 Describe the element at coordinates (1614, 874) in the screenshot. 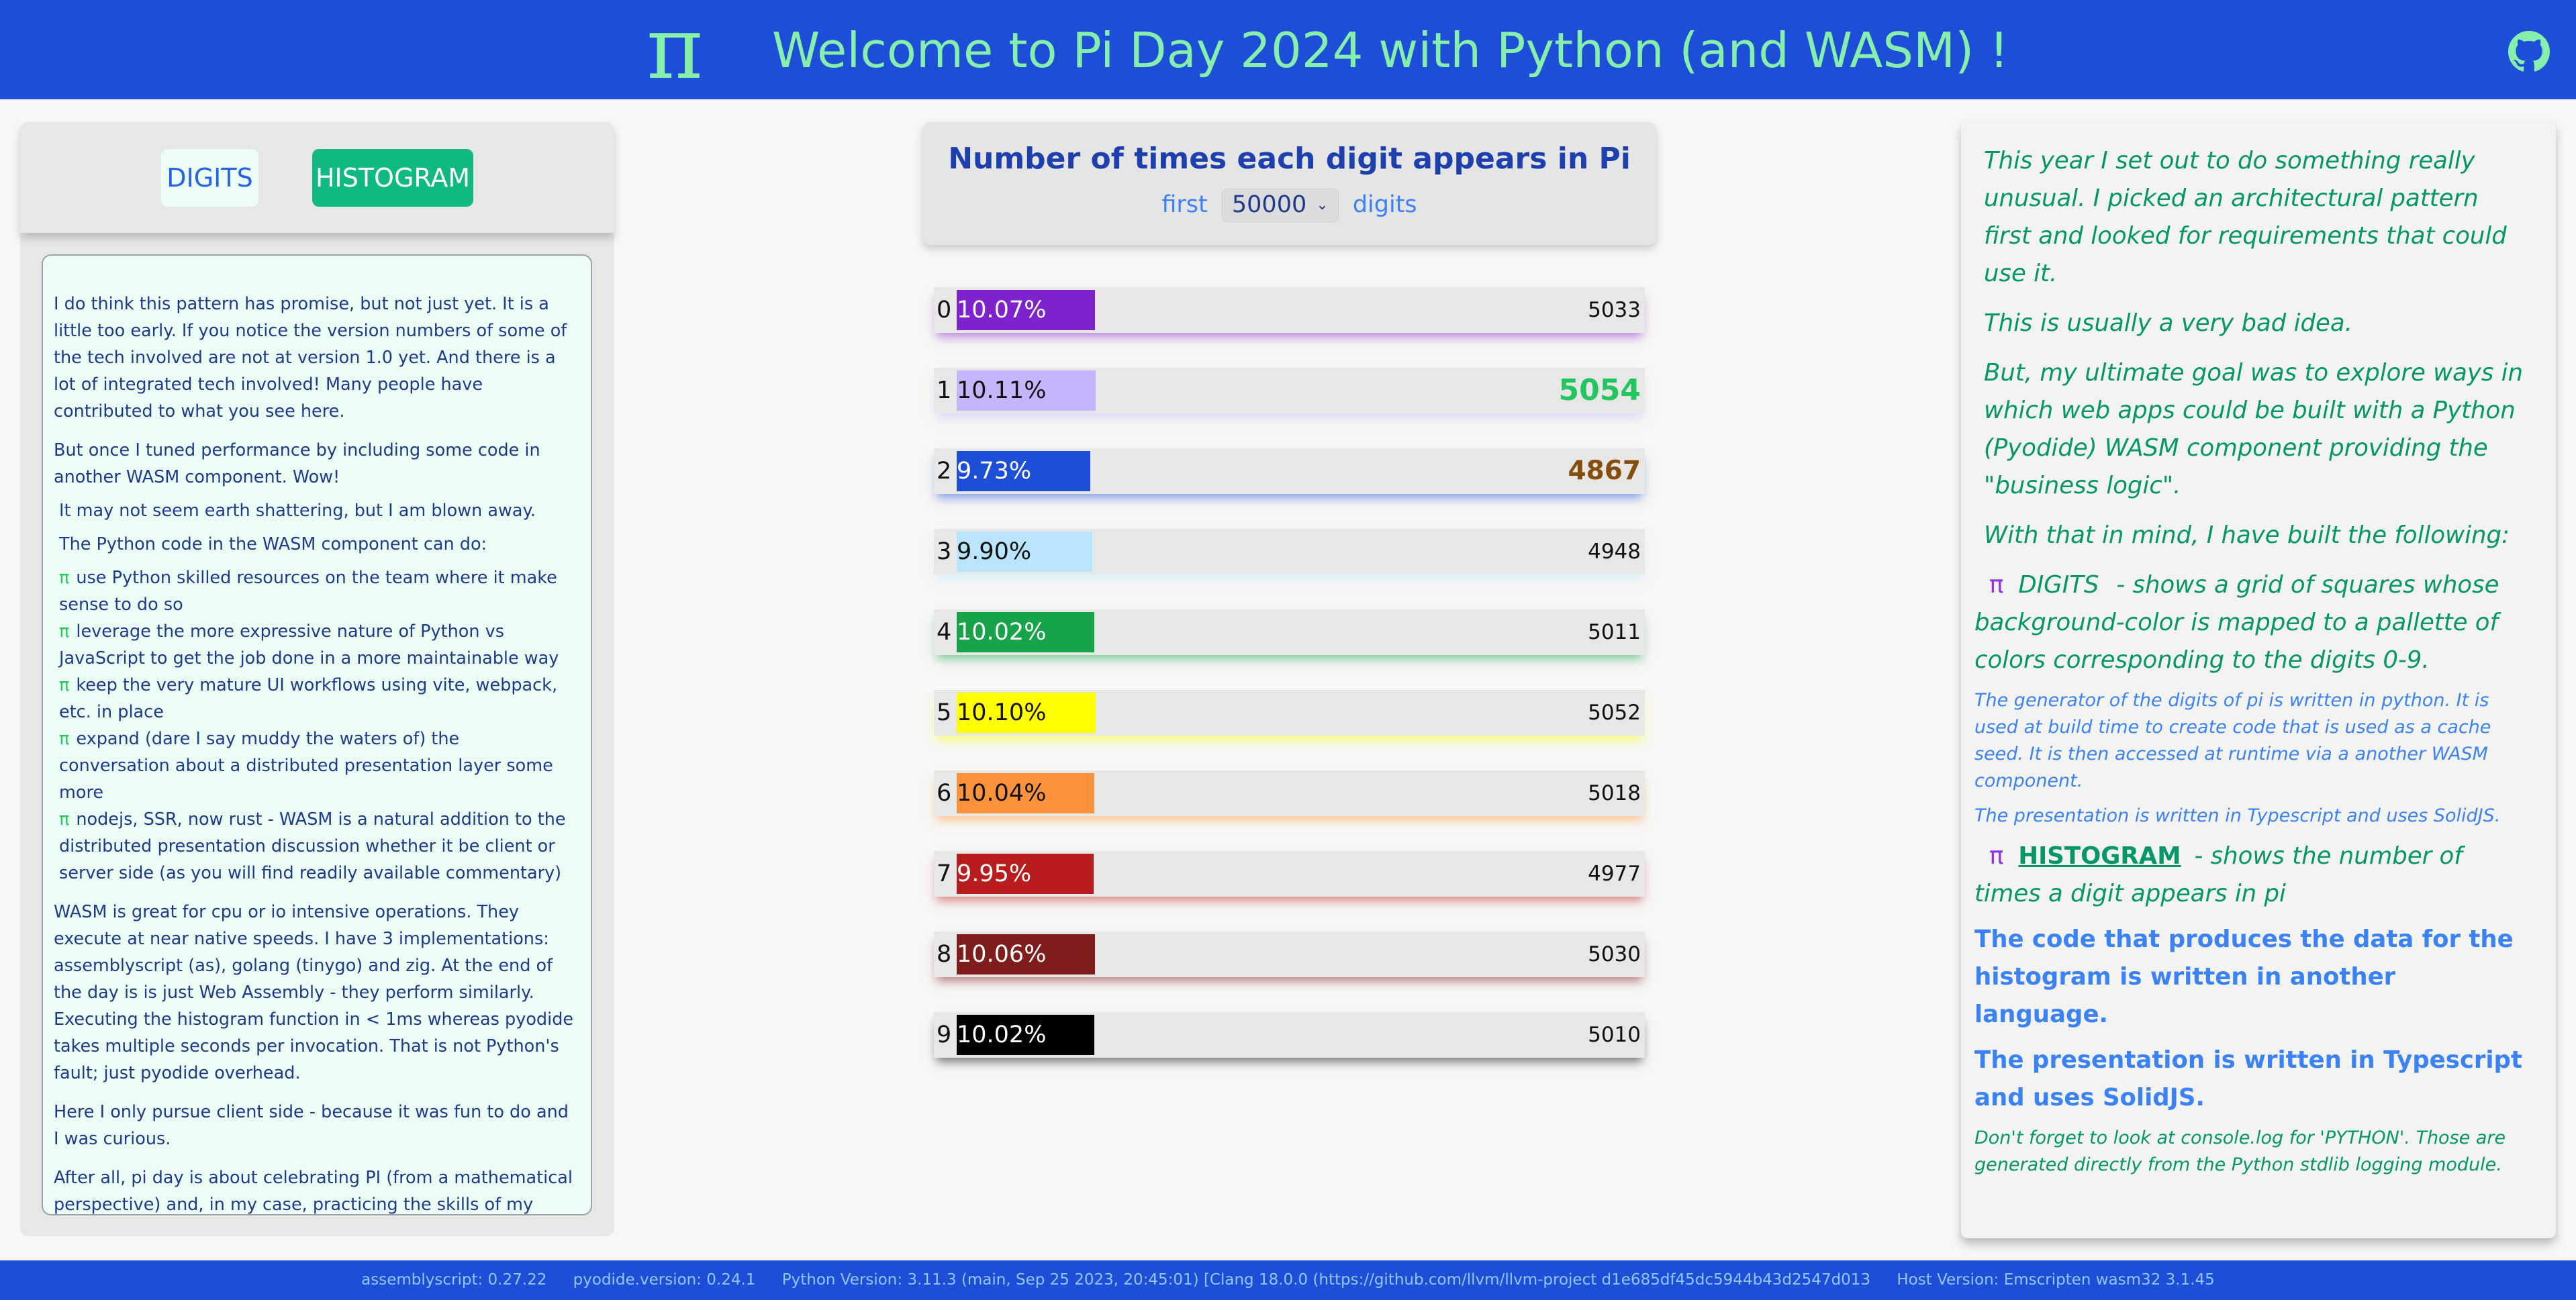

I see `bar-count-label: 4977` at that location.